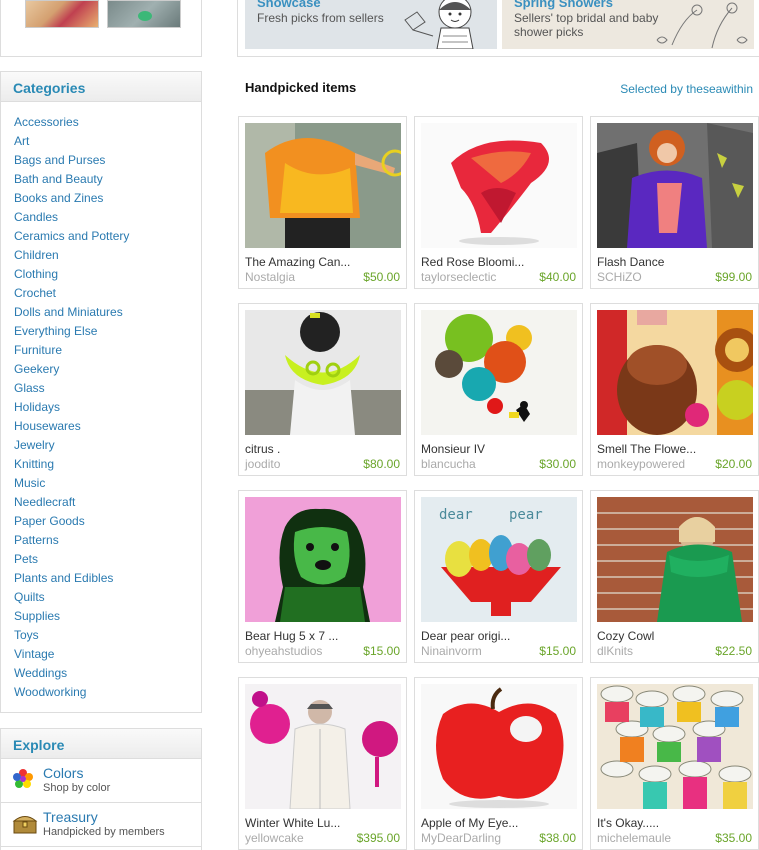 This screenshot has width=759, height=850. I want to click on category-item: Toys, so click(107, 635).